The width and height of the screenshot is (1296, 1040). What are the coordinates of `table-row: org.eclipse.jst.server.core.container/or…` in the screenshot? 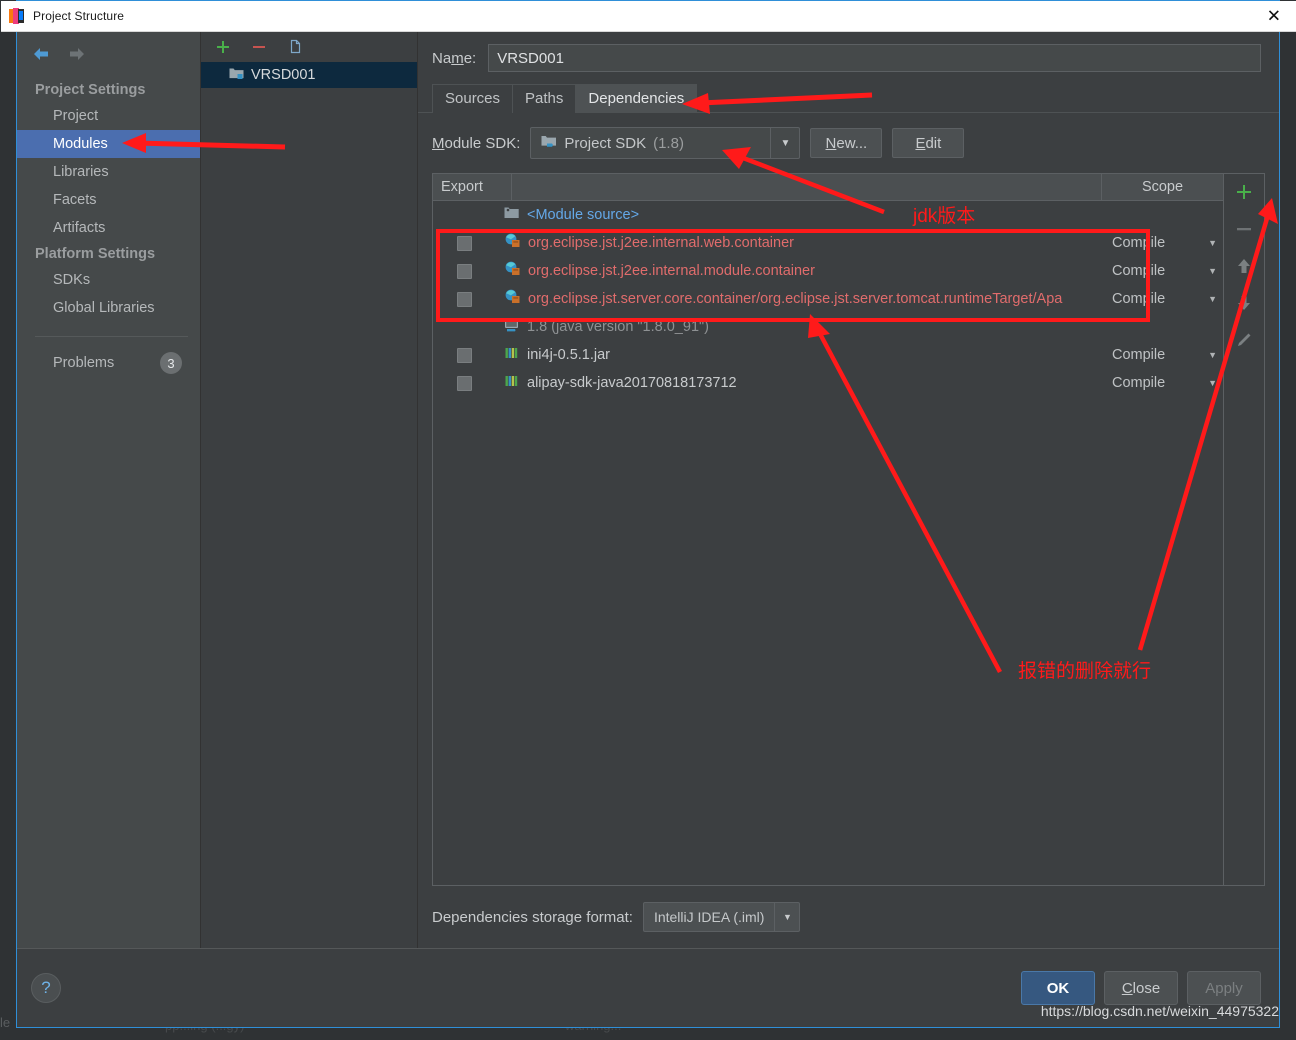 It's located at (828, 299).